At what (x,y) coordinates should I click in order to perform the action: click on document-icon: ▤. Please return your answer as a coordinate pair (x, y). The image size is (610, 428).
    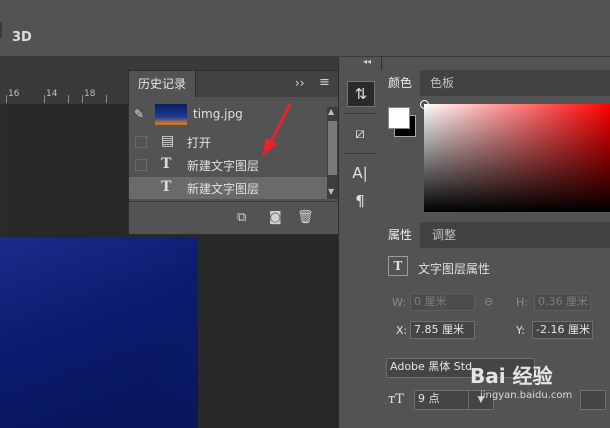
    Looking at the image, I should click on (168, 141).